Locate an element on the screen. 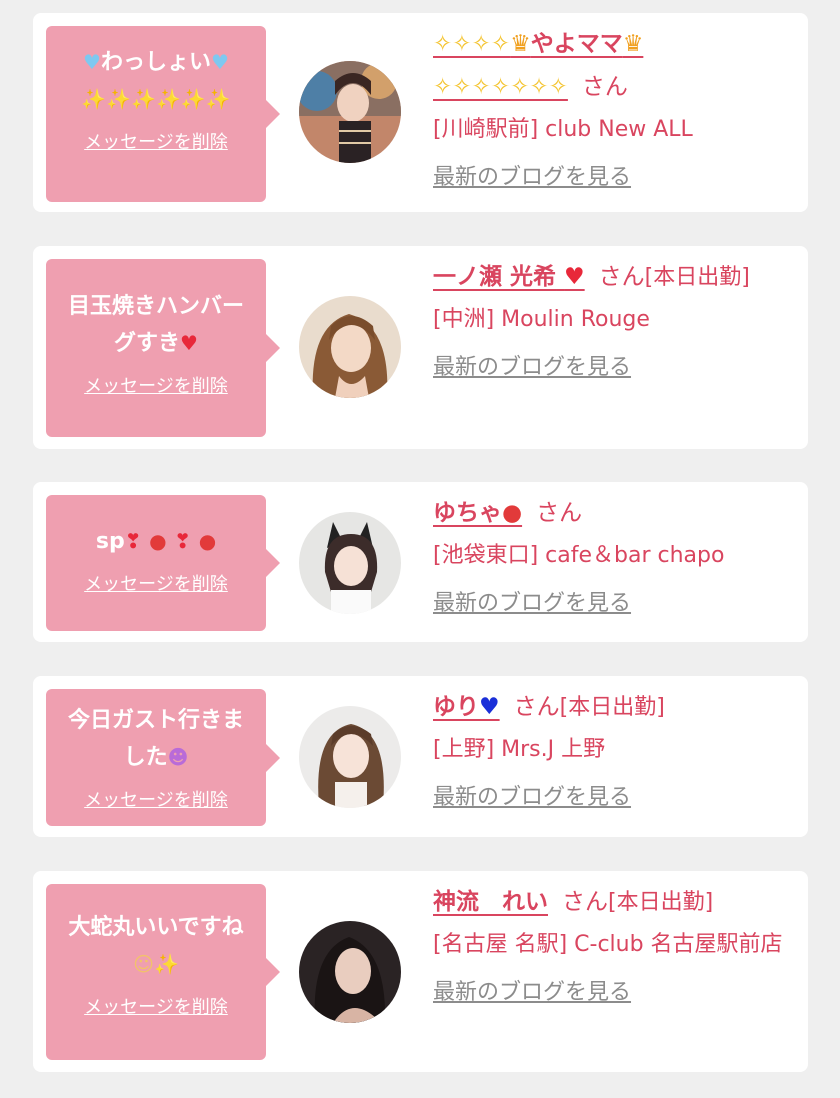 The height and width of the screenshot is (1098, 840). message-bubble: 目玉焼きハンバーグすき♥ メッセージを削除 is located at coordinates (163, 348).